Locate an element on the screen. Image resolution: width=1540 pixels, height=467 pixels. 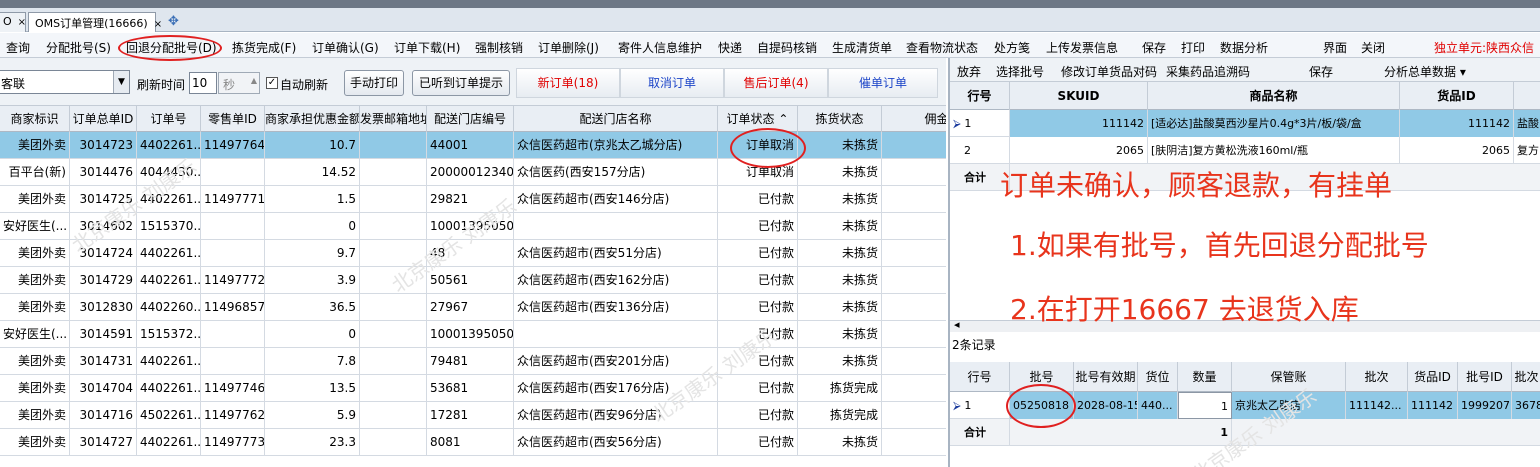
col-location: 货位 is located at coordinates (1158, 377).